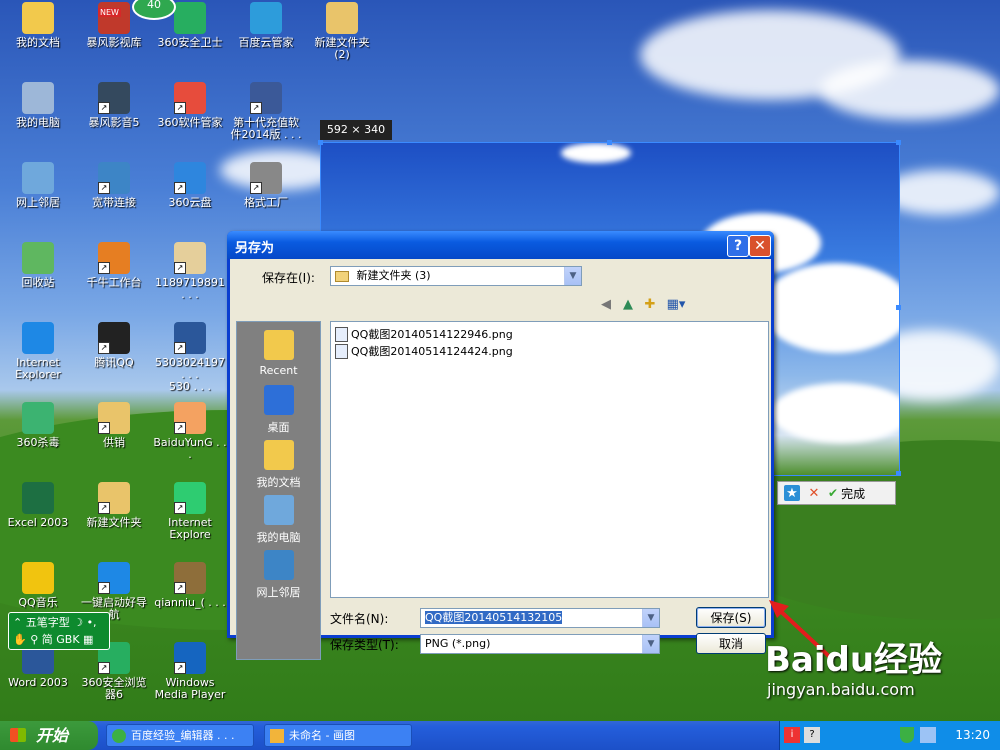  Describe the element at coordinates (38, 425) in the screenshot. I see `desktop-icon: 360杀毒` at that location.